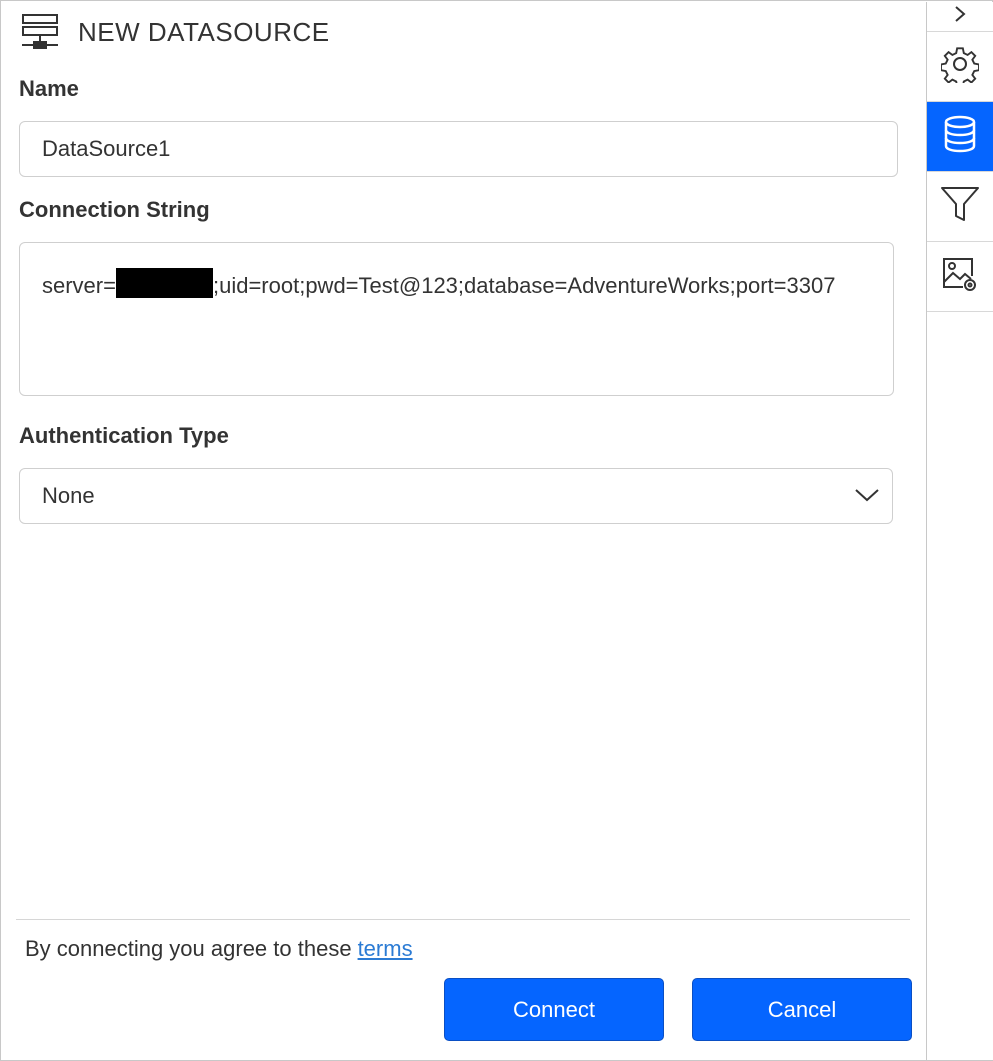 This screenshot has width=993, height=1061. Describe the element at coordinates (188, 948) in the screenshot. I see `terms-text: By connecting you agree to these` at that location.